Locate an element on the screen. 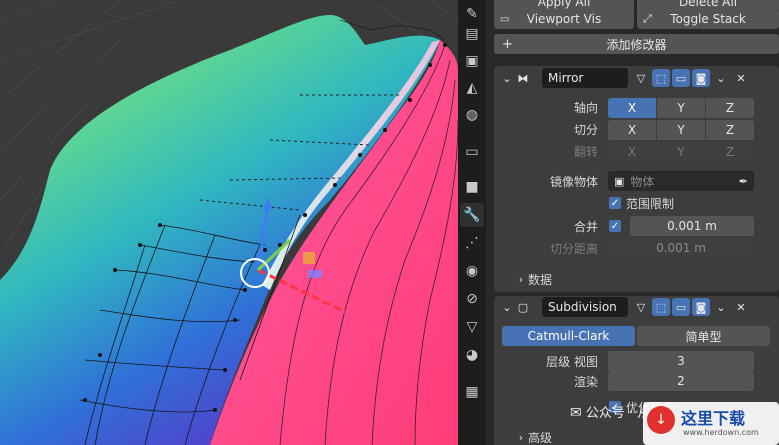 The width and height of the screenshot is (779, 445). modifier-tab-icon: 🔧 is located at coordinates (472, 215).